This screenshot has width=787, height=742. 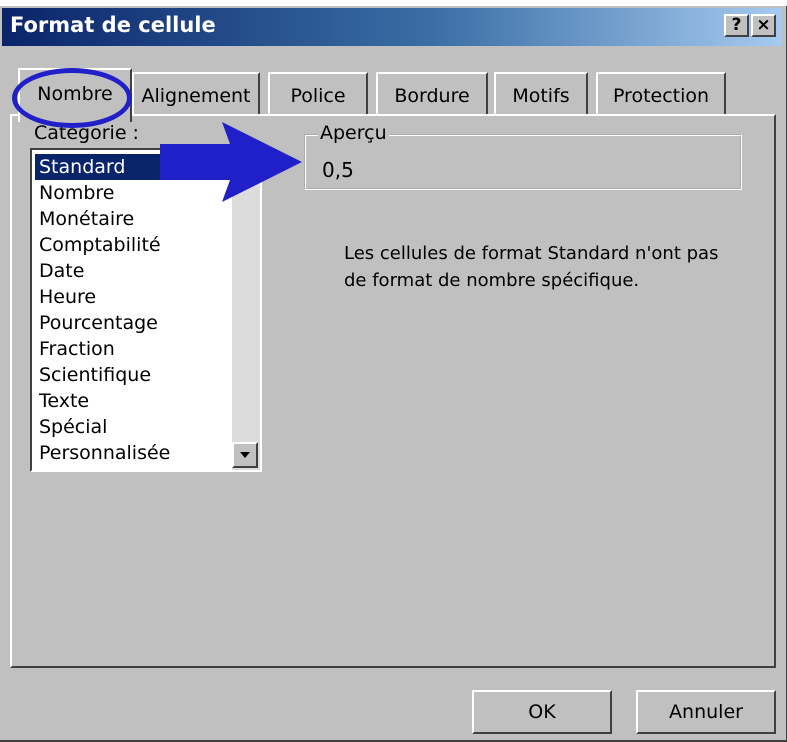 What do you see at coordinates (131, 427) in the screenshot?
I see `category-item-special: Spécial` at bounding box center [131, 427].